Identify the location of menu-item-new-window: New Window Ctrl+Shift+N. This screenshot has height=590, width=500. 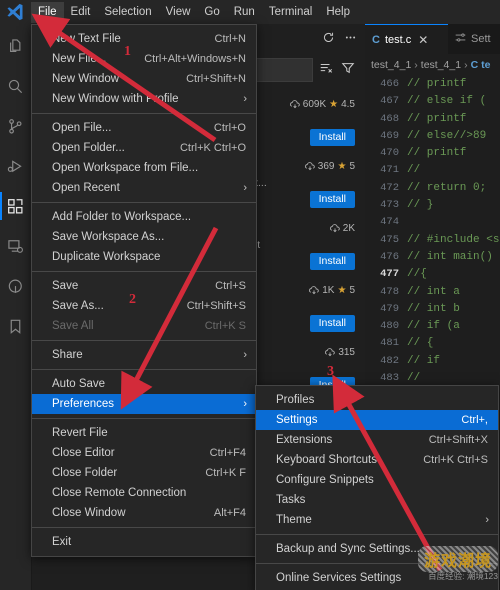
(144, 79).